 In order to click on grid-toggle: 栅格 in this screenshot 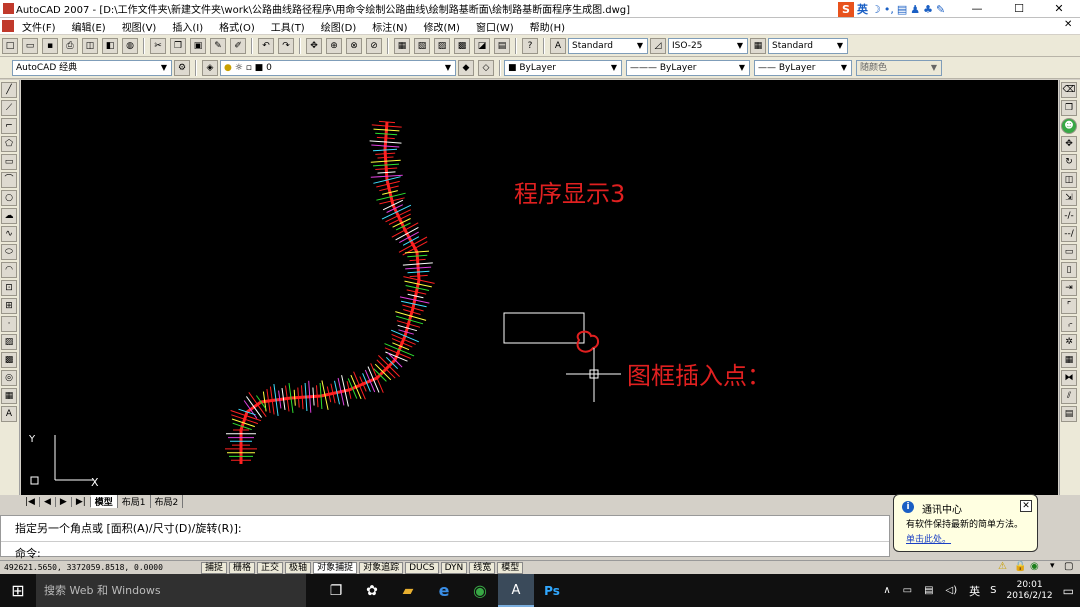, I will do `click(242, 567)`.